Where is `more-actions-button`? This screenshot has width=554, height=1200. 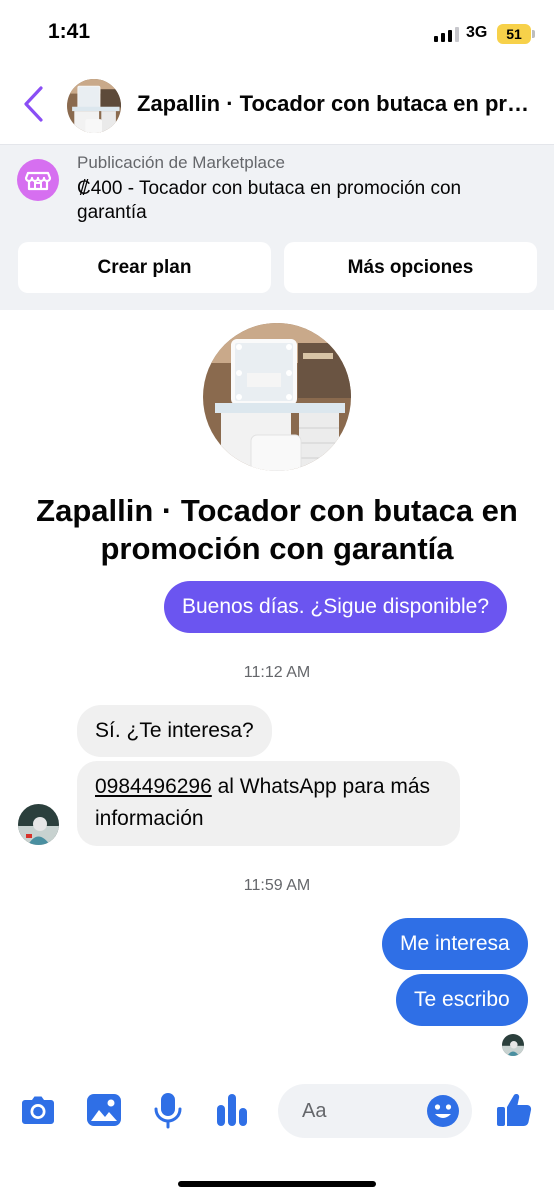
more-actions-button is located at coordinates (232, 1110).